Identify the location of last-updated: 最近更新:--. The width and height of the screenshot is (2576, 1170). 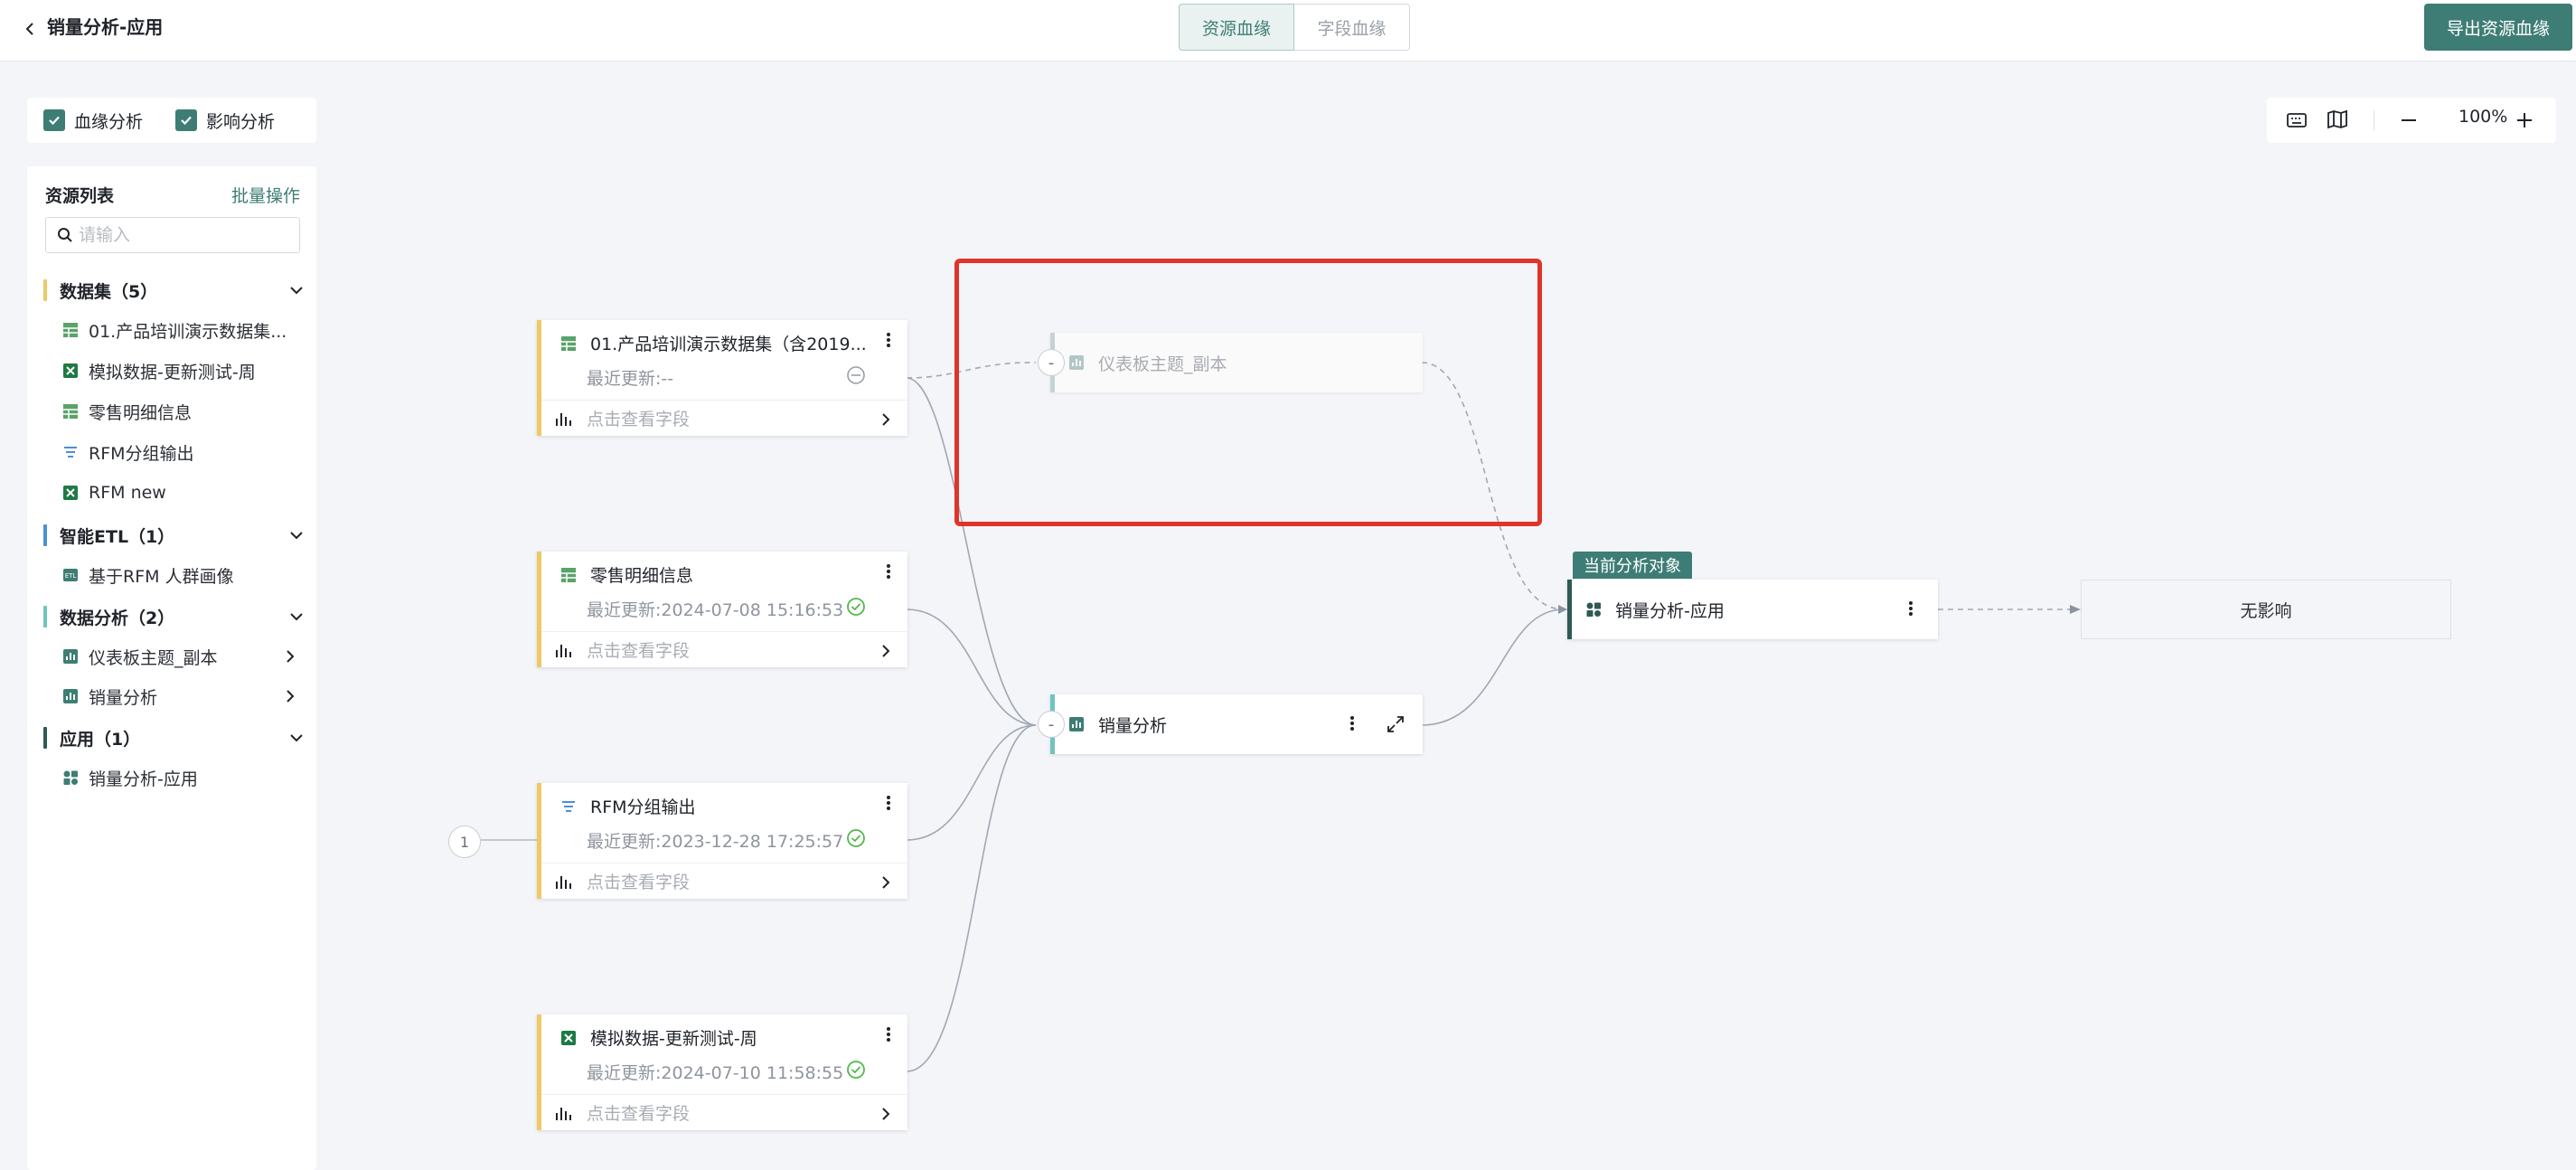
(630, 379).